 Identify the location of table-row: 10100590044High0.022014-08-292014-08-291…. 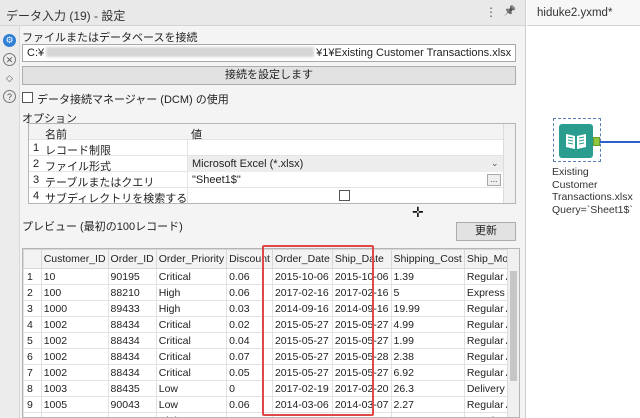
(271, 414).